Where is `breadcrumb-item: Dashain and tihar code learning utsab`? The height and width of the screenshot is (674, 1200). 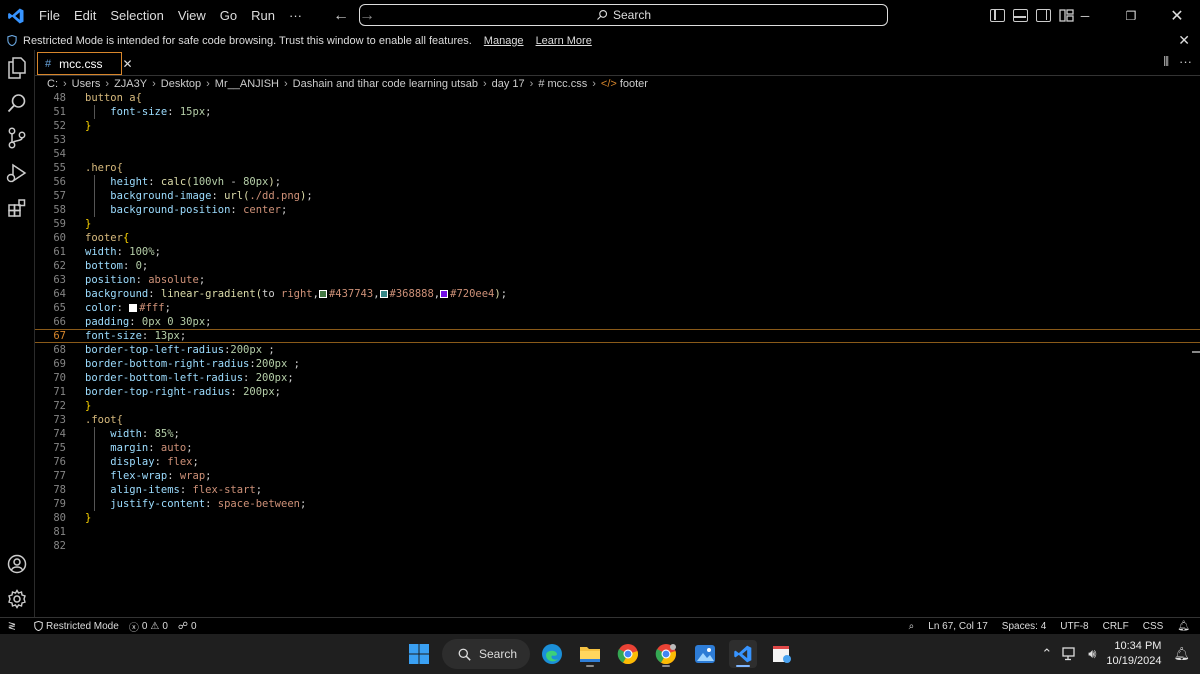 breadcrumb-item: Dashain and tihar code learning utsab is located at coordinates (385, 84).